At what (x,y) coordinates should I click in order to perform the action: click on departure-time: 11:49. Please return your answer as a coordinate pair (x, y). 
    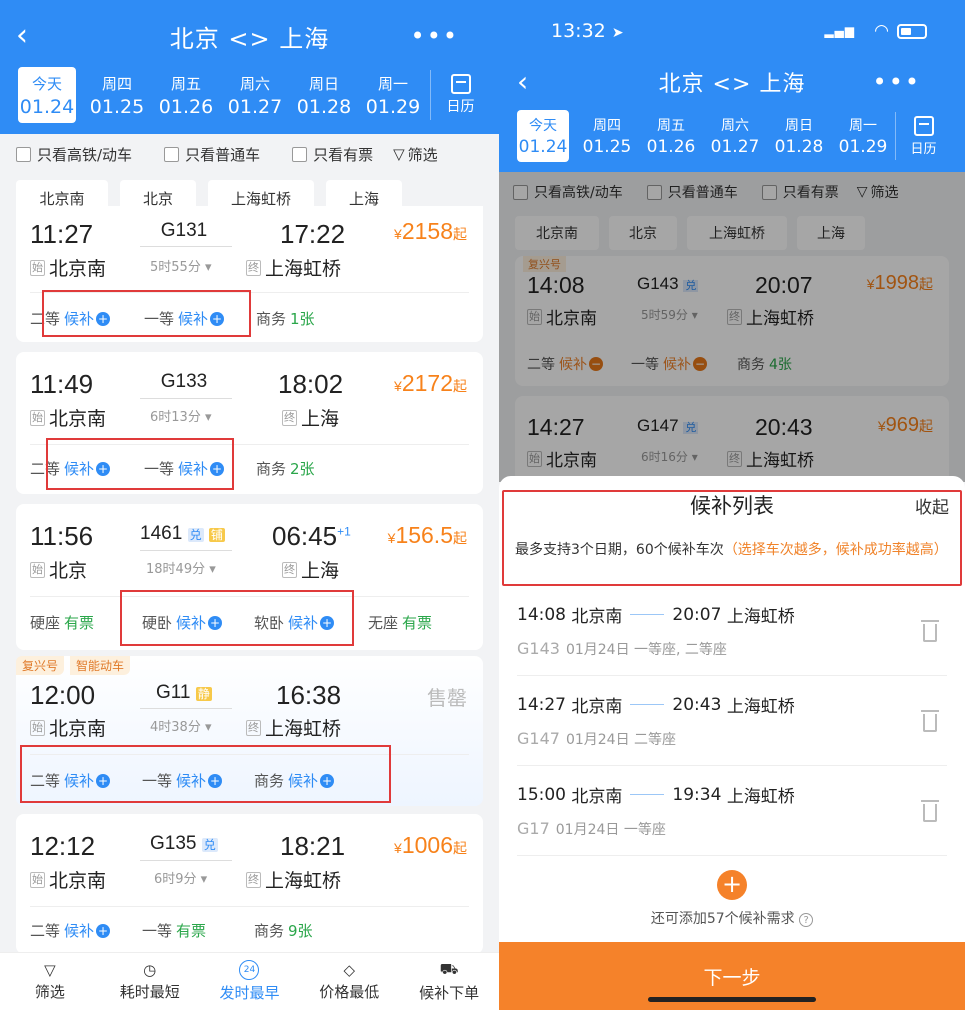
    Looking at the image, I should click on (62, 384).